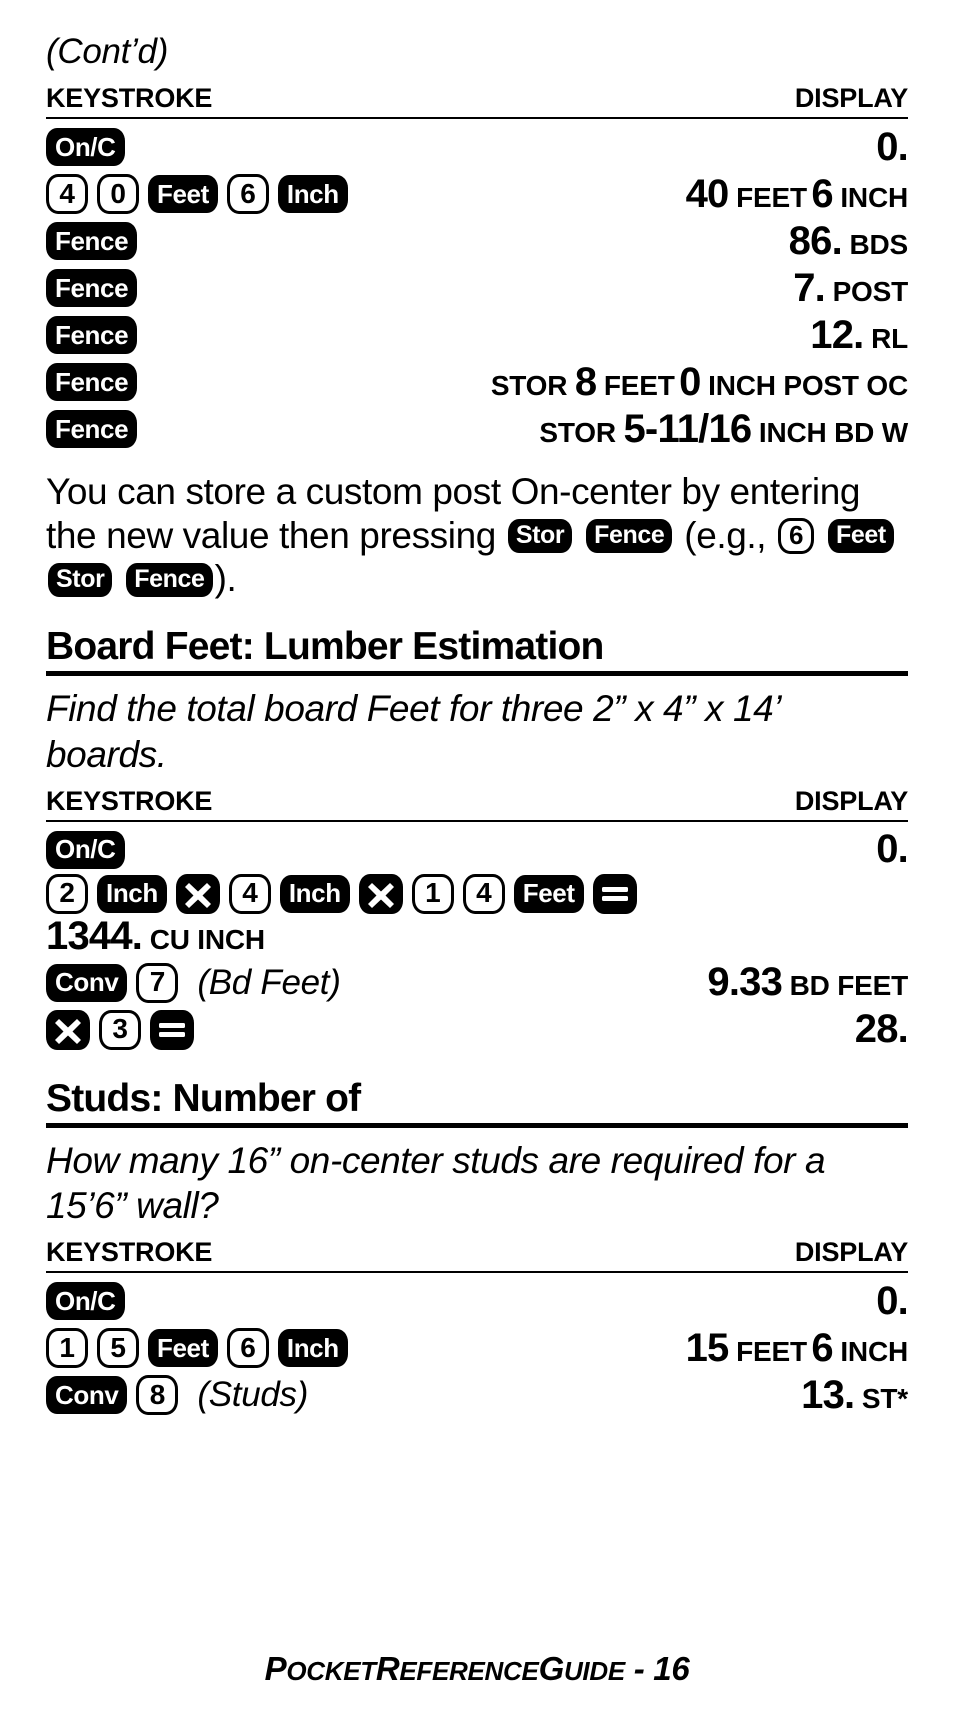 The height and width of the screenshot is (1712, 954). I want to click on display-number: 15, so click(707, 1347).